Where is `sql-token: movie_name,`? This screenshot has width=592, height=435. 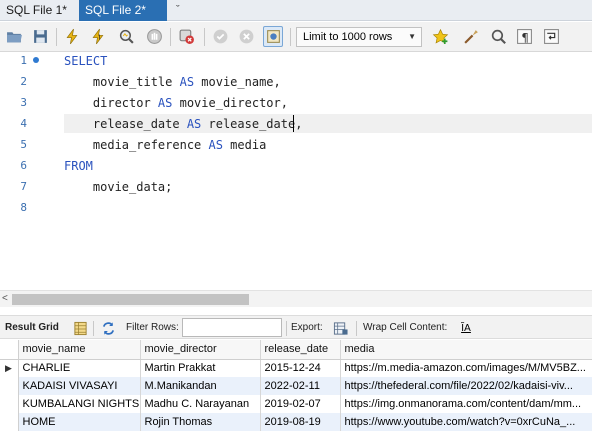 sql-token: movie_name, is located at coordinates (237, 82).